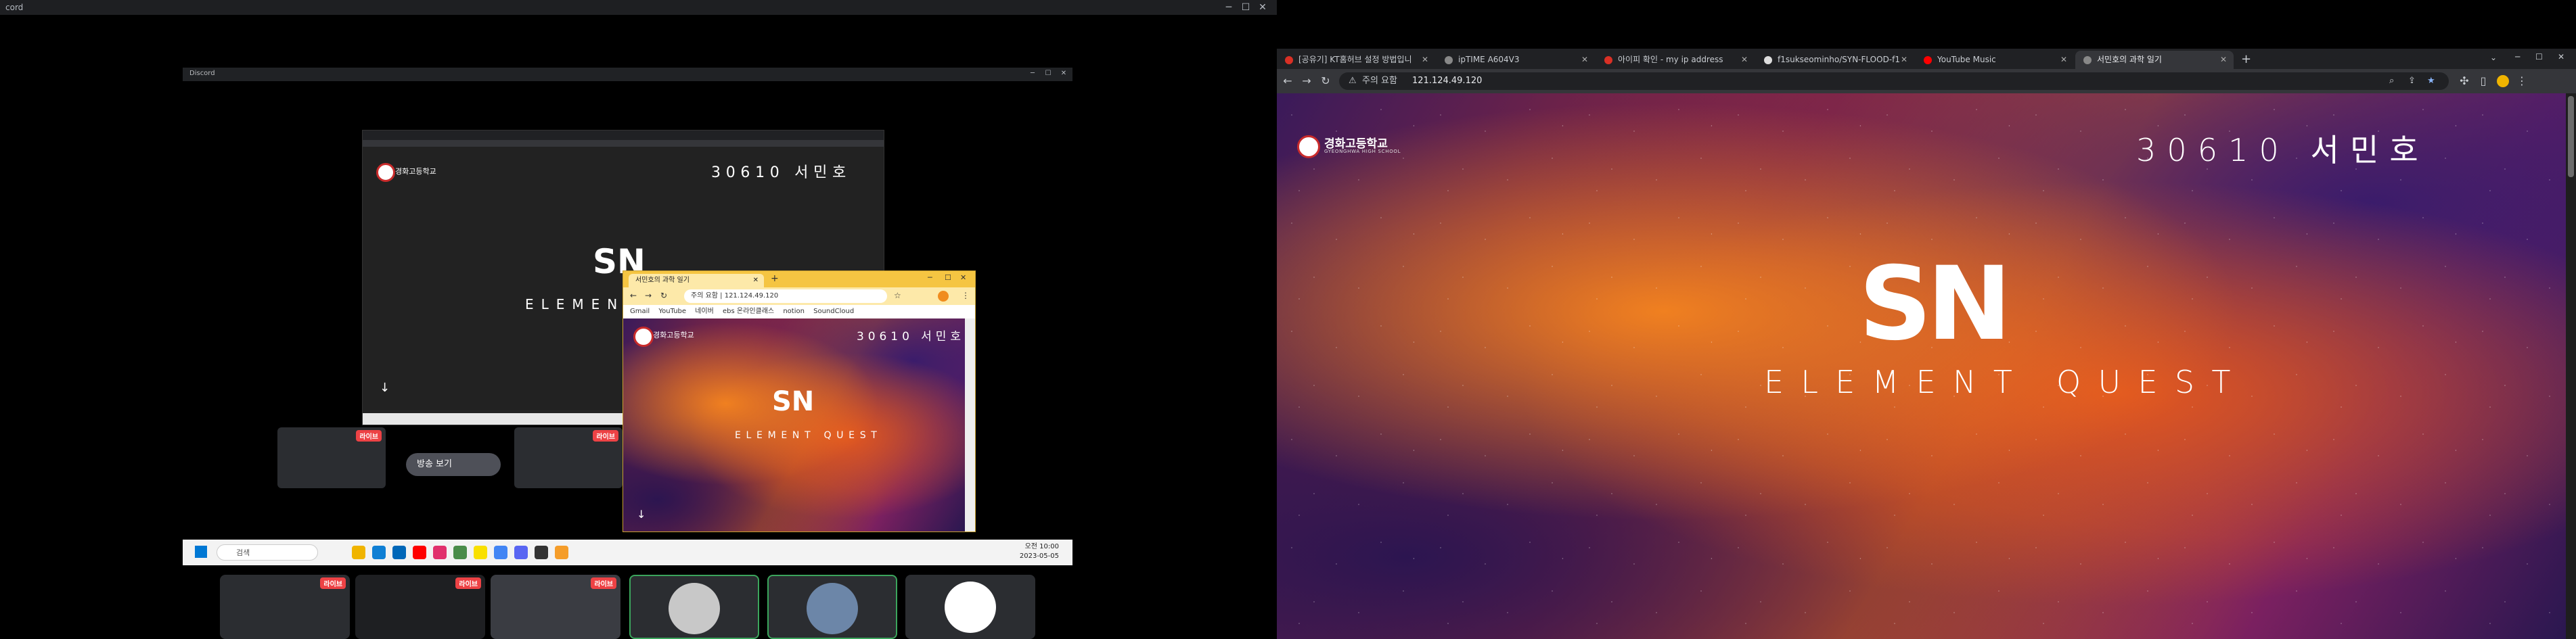 The height and width of the screenshot is (639, 2576). Describe the element at coordinates (696, 280) in the screenshot. I see `popup-tab: 서민호의 과학 일기 ✕` at that location.